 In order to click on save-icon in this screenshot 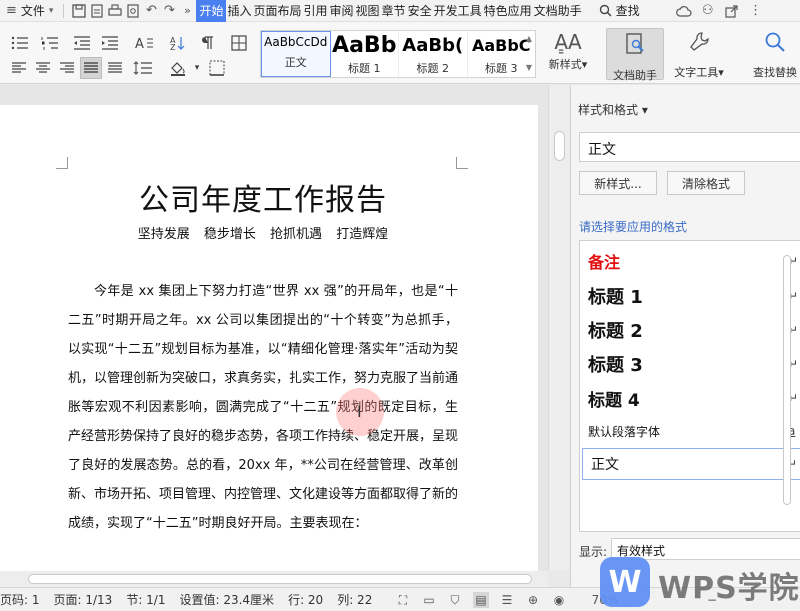, I will do `click(79, 11)`.